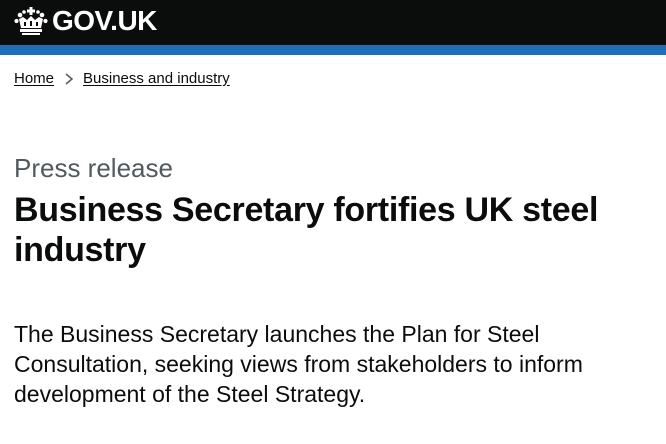 This screenshot has height=444, width=666. What do you see at coordinates (93, 168) in the screenshot?
I see `page-caption: Press release` at bounding box center [93, 168].